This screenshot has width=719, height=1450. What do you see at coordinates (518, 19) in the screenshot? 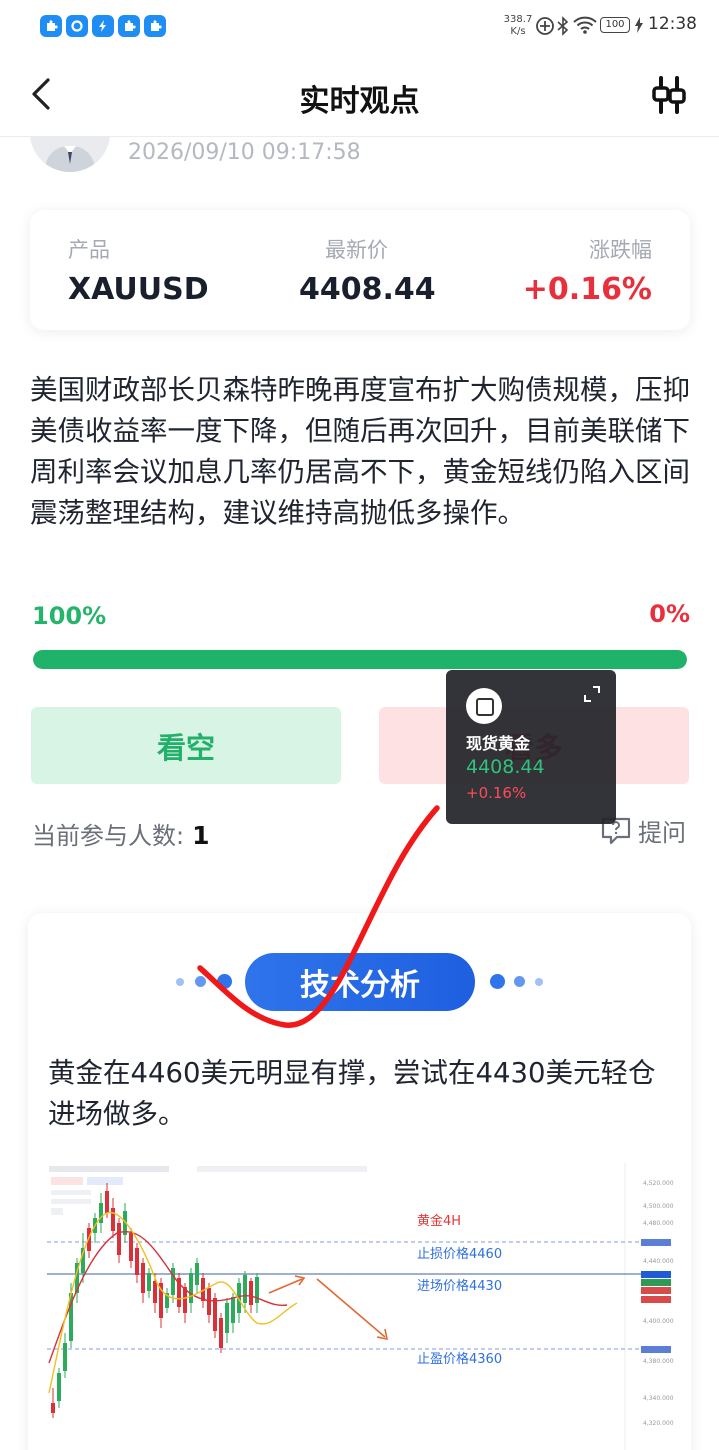
I see `speed-value: 338.7` at bounding box center [518, 19].